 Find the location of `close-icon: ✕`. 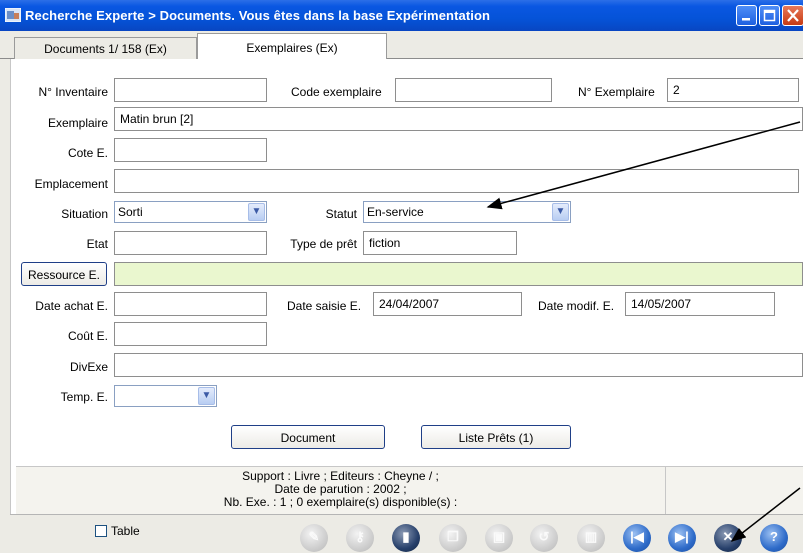

close-icon: ✕ is located at coordinates (728, 538).